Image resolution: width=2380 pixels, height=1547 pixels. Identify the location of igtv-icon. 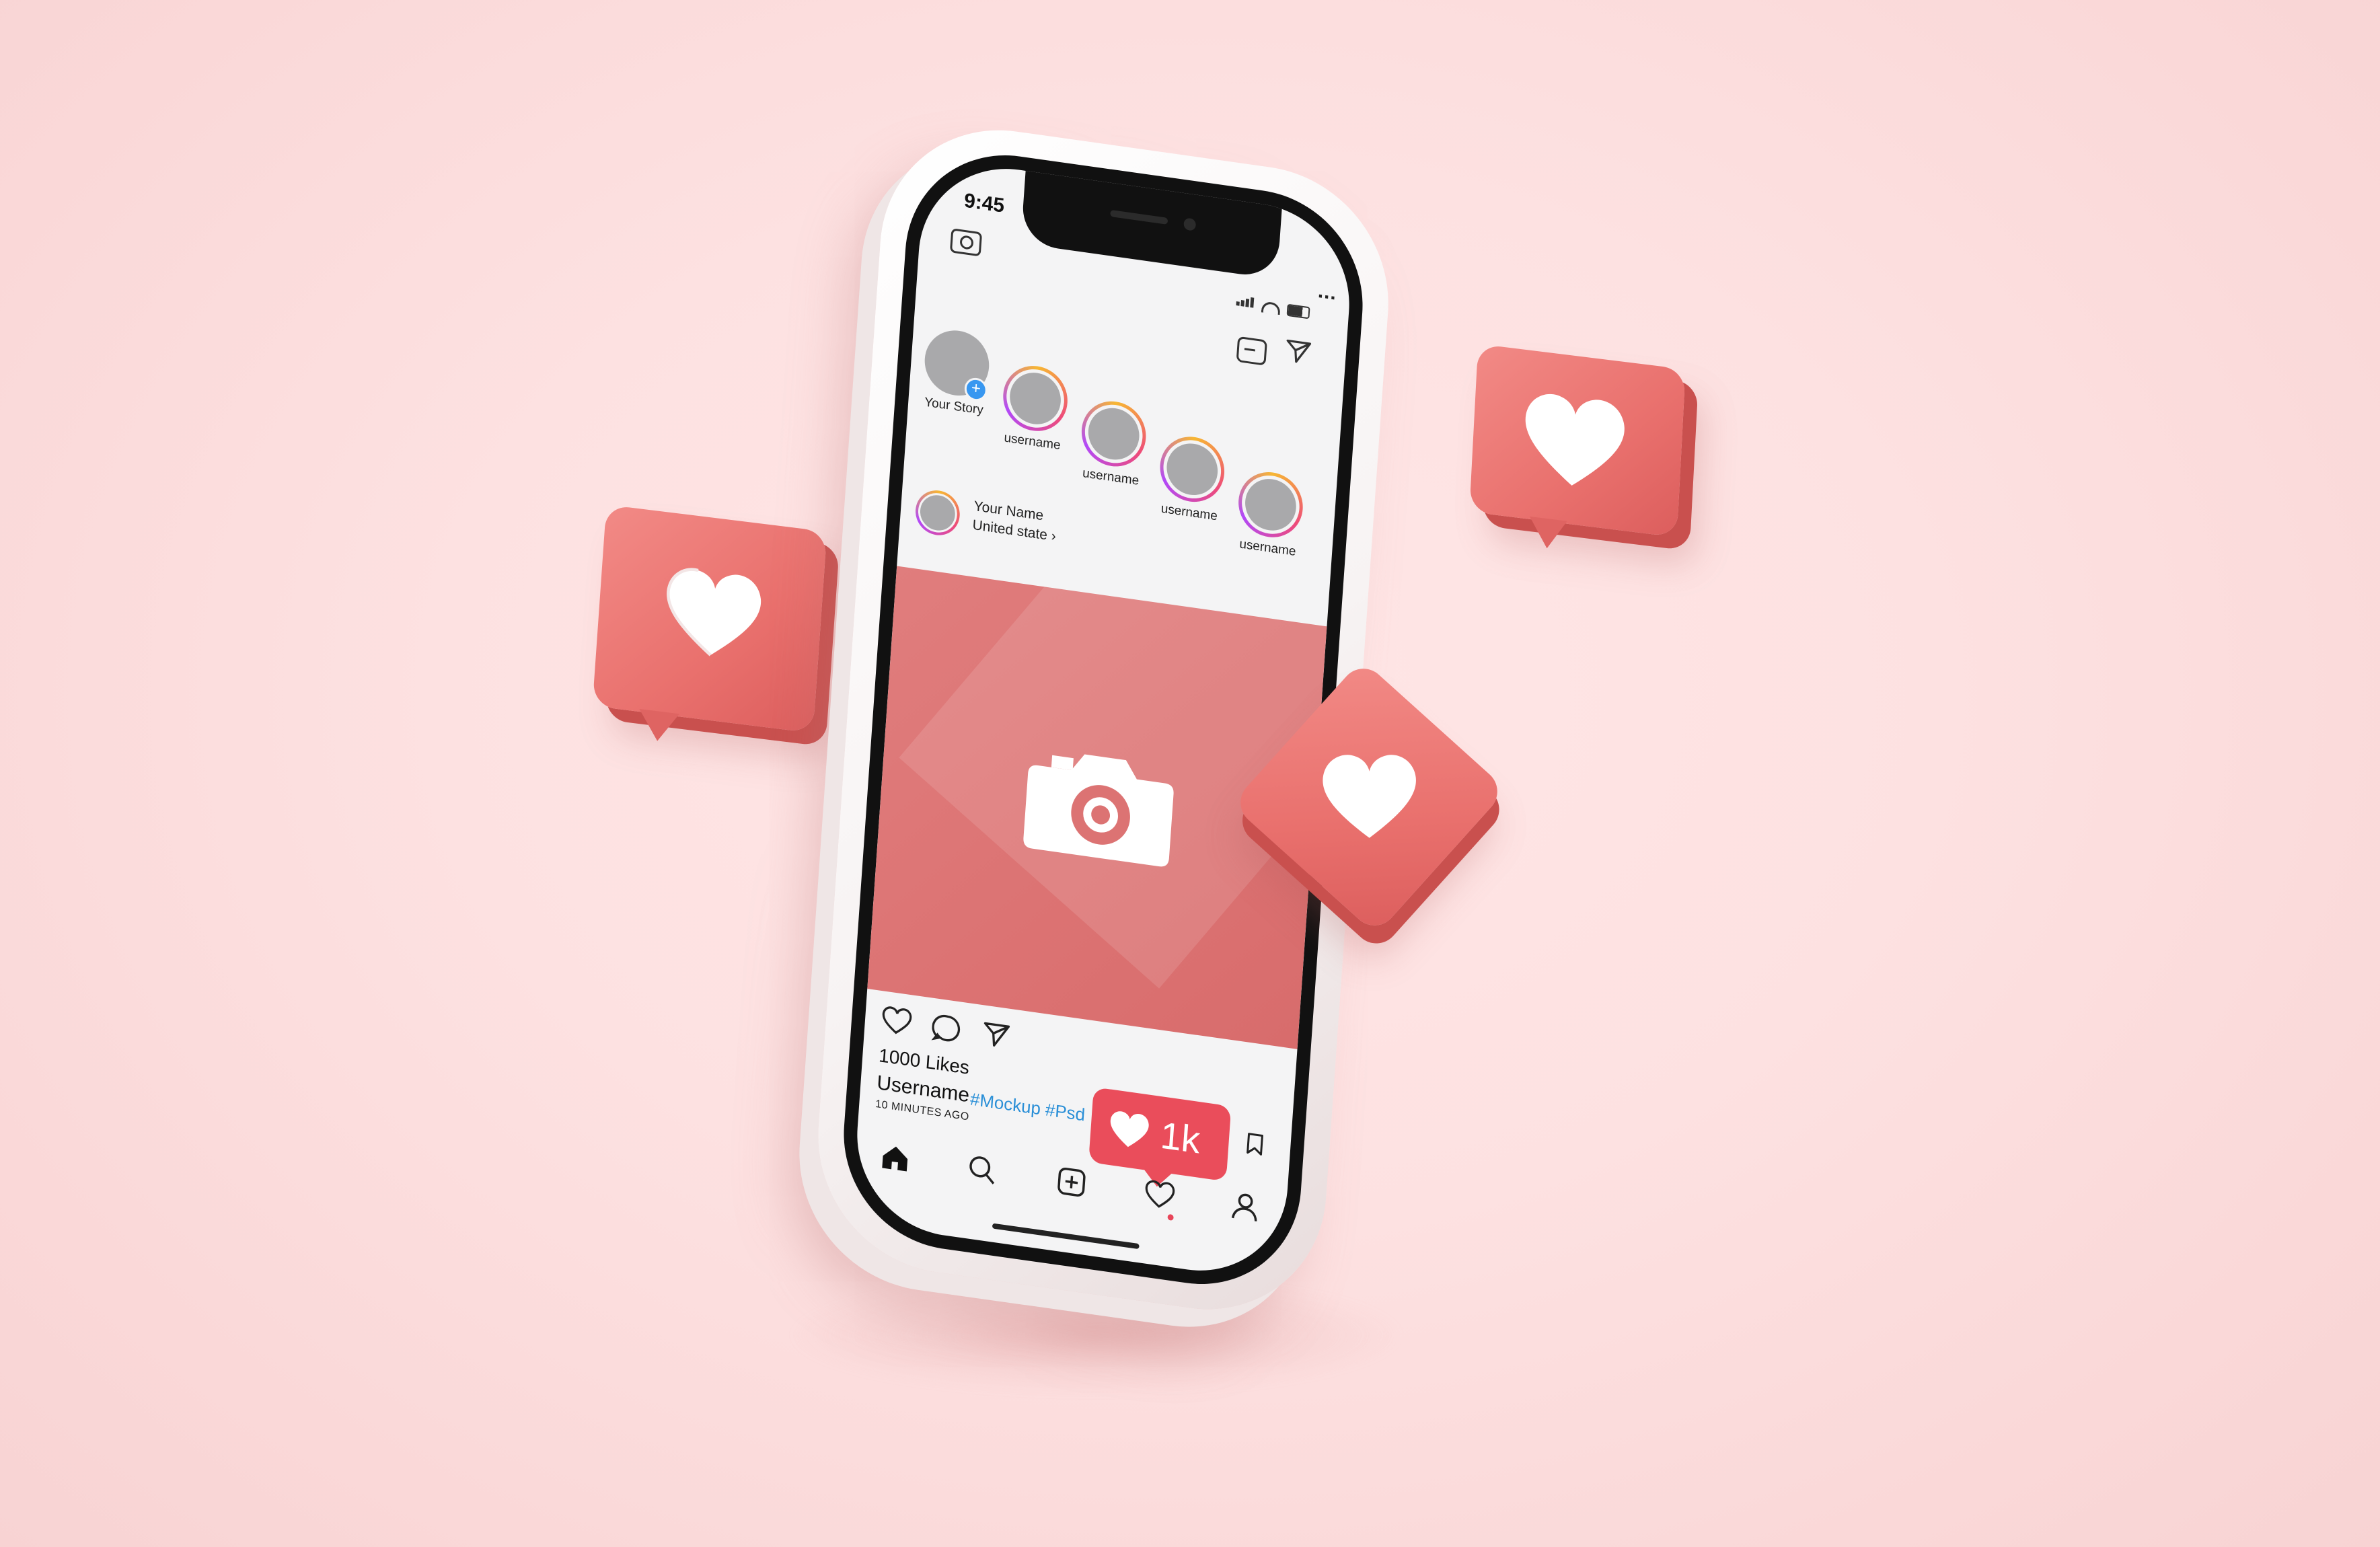
(1252, 351).